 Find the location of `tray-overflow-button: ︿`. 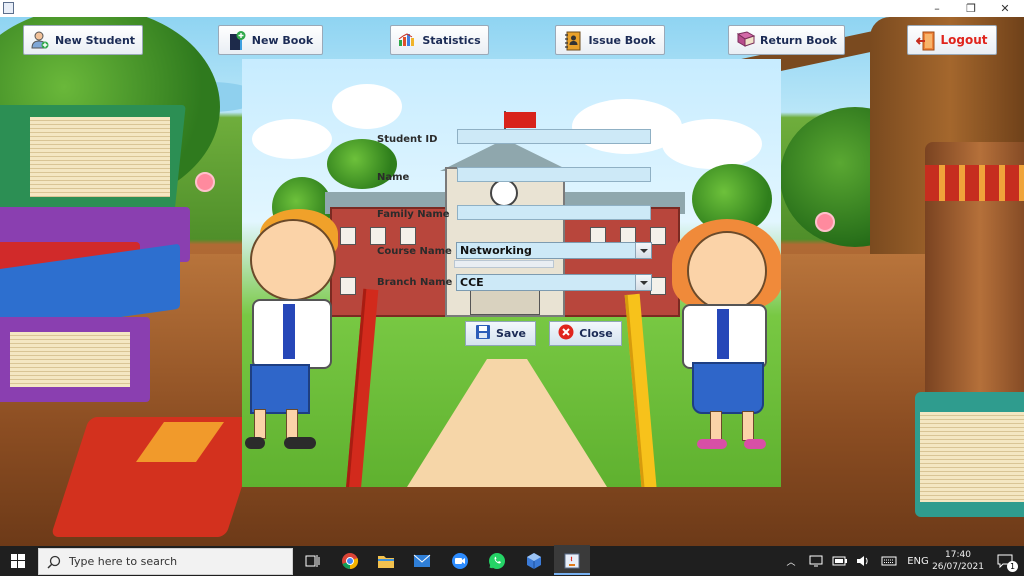

tray-overflow-button: ︿ is located at coordinates (791, 561).